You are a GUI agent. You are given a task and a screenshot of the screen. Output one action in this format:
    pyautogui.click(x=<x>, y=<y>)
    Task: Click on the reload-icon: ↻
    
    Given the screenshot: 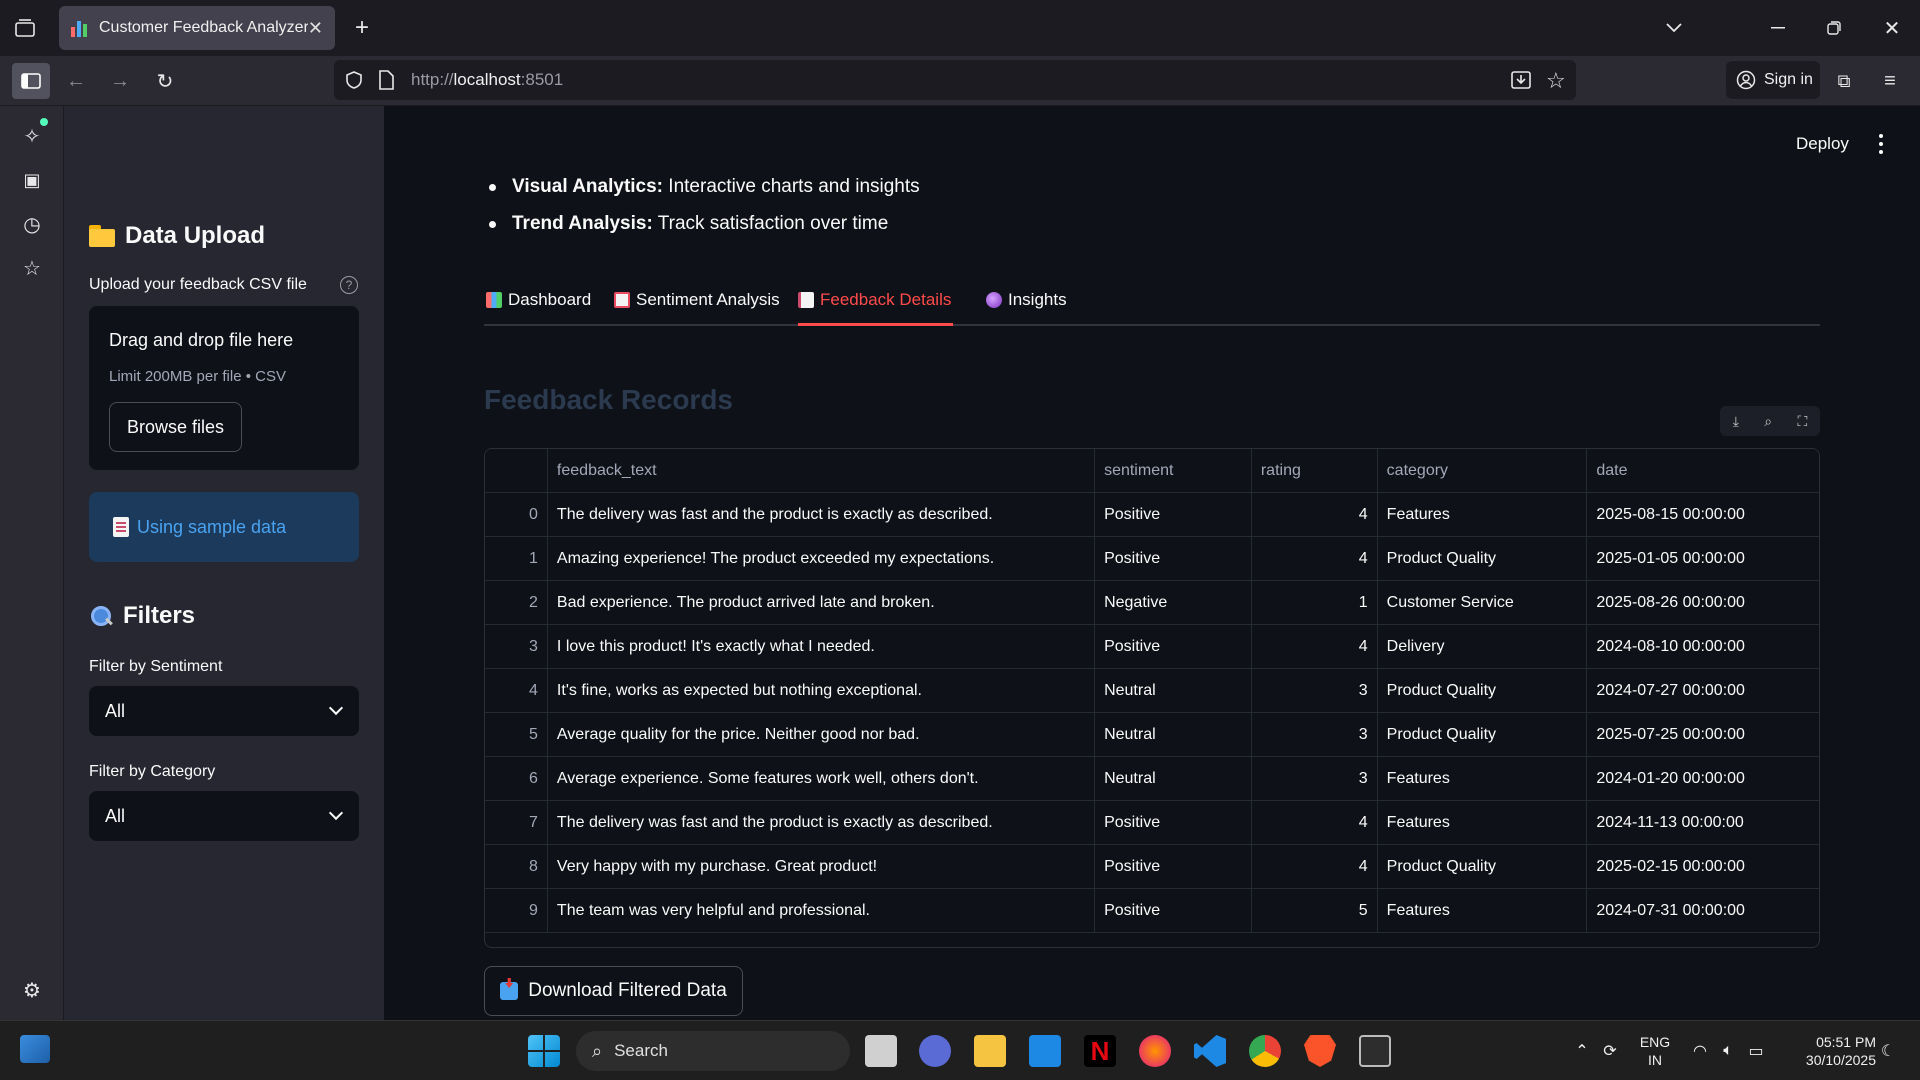 What is the action you would take?
    pyautogui.click(x=165, y=81)
    